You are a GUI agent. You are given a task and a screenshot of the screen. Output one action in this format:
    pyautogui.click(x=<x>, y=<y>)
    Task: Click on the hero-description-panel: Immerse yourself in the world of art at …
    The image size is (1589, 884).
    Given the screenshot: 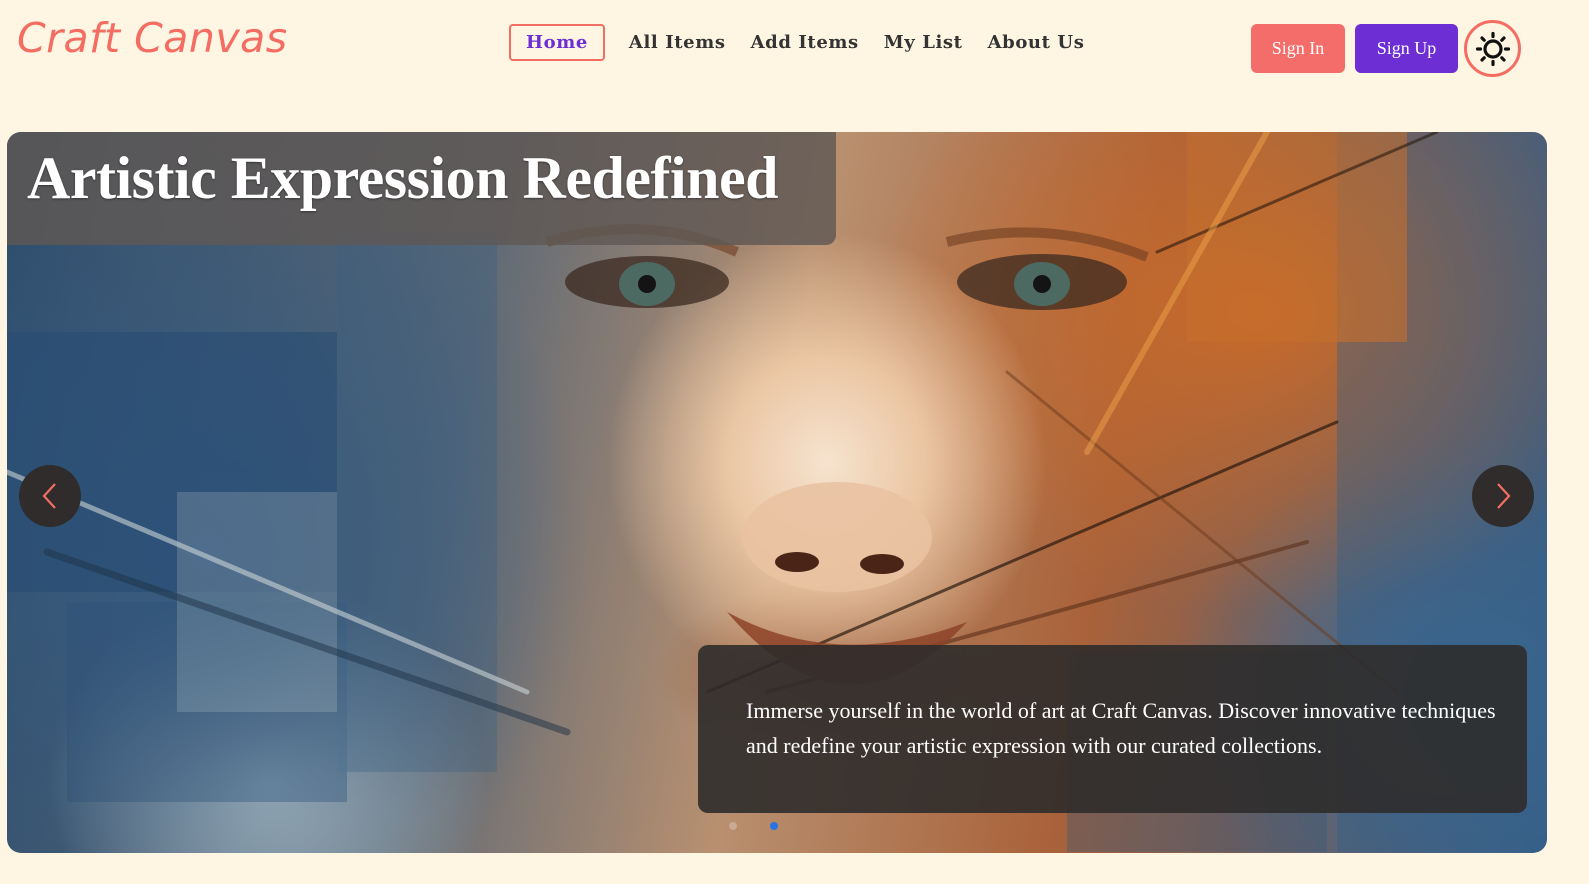 What is the action you would take?
    pyautogui.click(x=1112, y=729)
    